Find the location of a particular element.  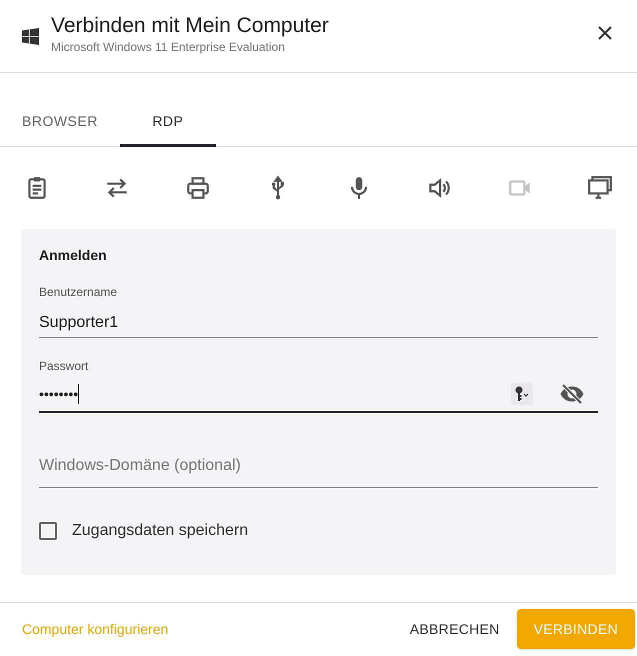

remember-label: Zugangsdaten speichern is located at coordinates (160, 531).